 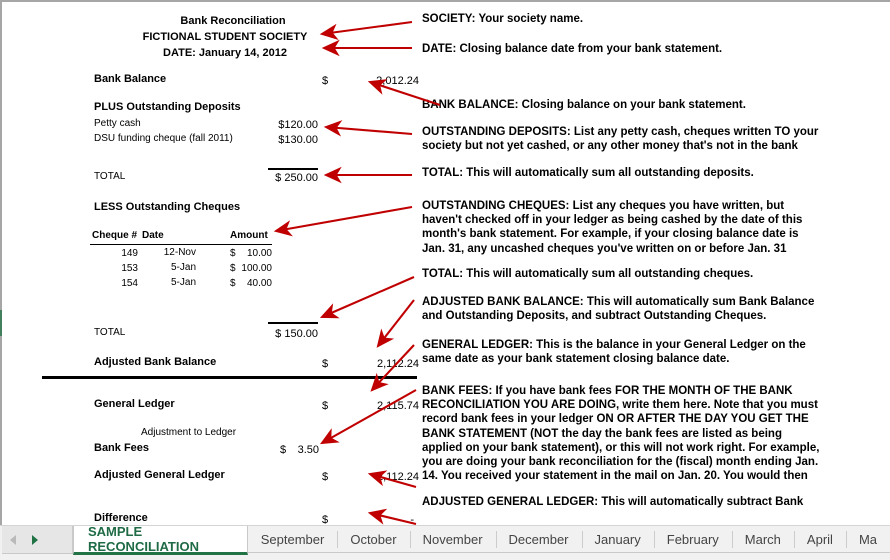 I want to click on adjusted-general-ledger-label: Adjusted General Ledger, so click(x=159, y=475).